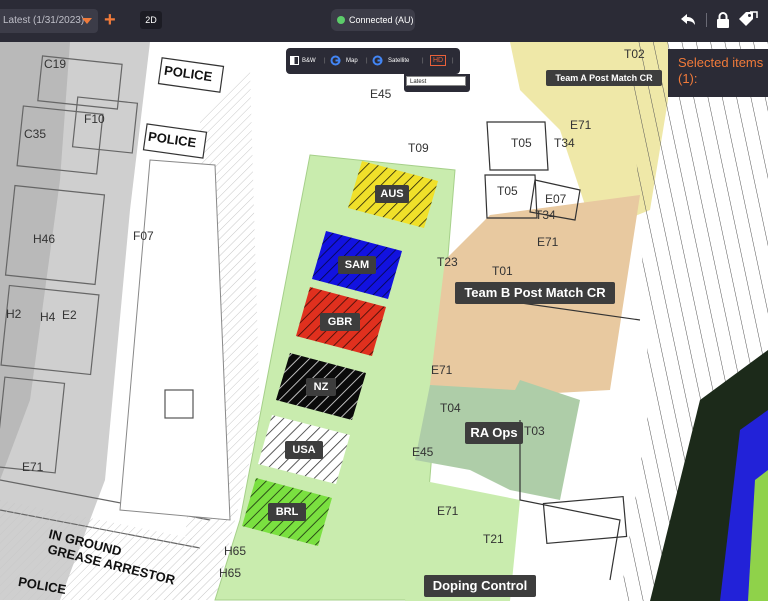 The image size is (768, 601). Describe the element at coordinates (494, 433) in the screenshot. I see `zone-label-ra-ops: RA Ops` at that location.